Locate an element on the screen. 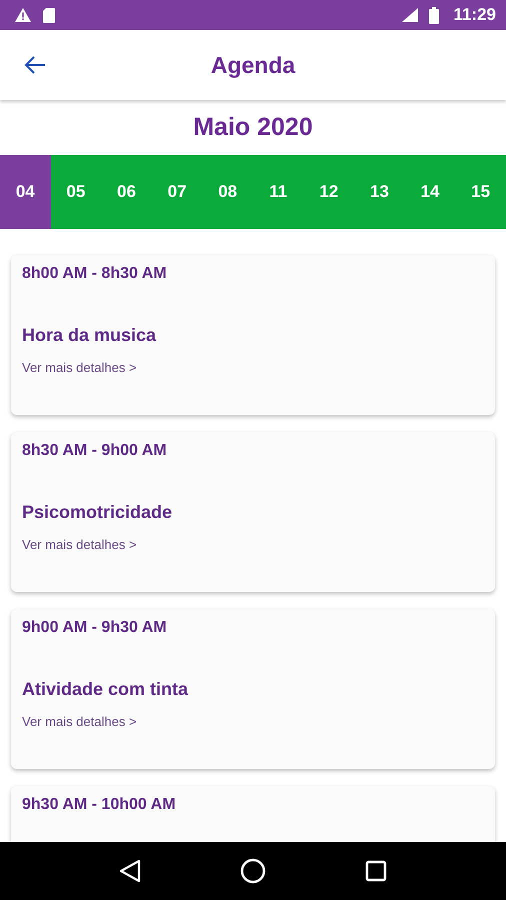  signal-icon is located at coordinates (410, 15).